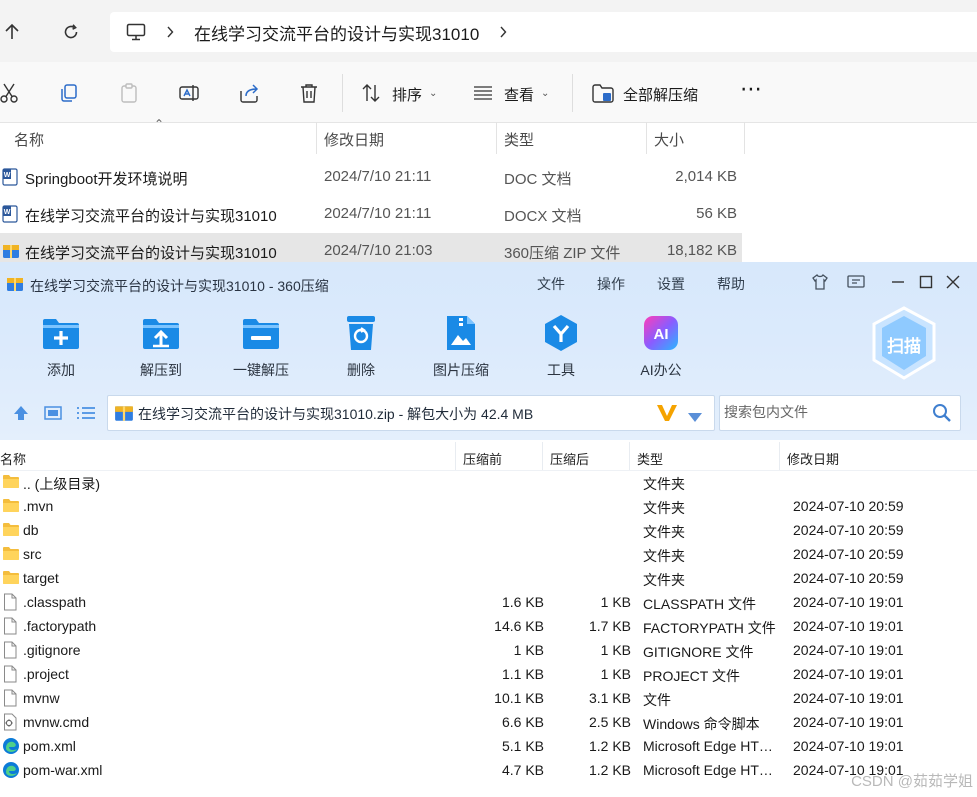 The width and height of the screenshot is (977, 797). What do you see at coordinates (904, 343) in the screenshot?
I see `scan-badge: 扫描` at bounding box center [904, 343].